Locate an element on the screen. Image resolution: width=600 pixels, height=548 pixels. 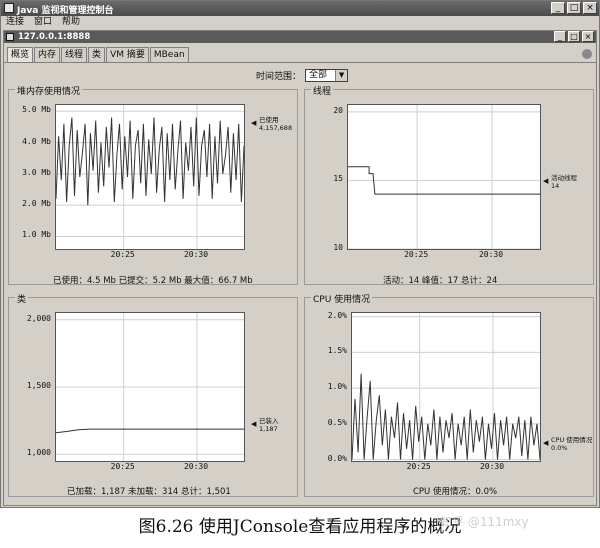
window-title: Java 监视和管理控制台 is located at coordinates (65, 11).